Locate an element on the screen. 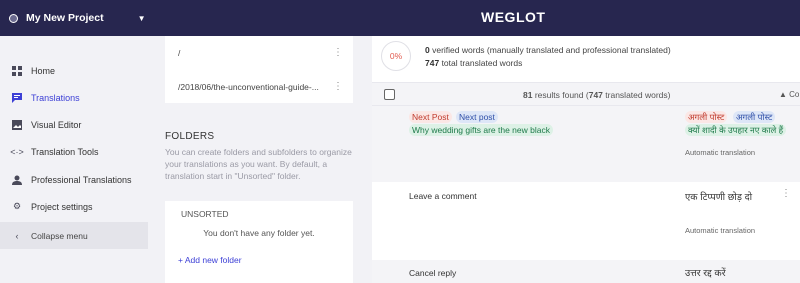  sort-toggle: ▲ Co is located at coordinates (789, 94).